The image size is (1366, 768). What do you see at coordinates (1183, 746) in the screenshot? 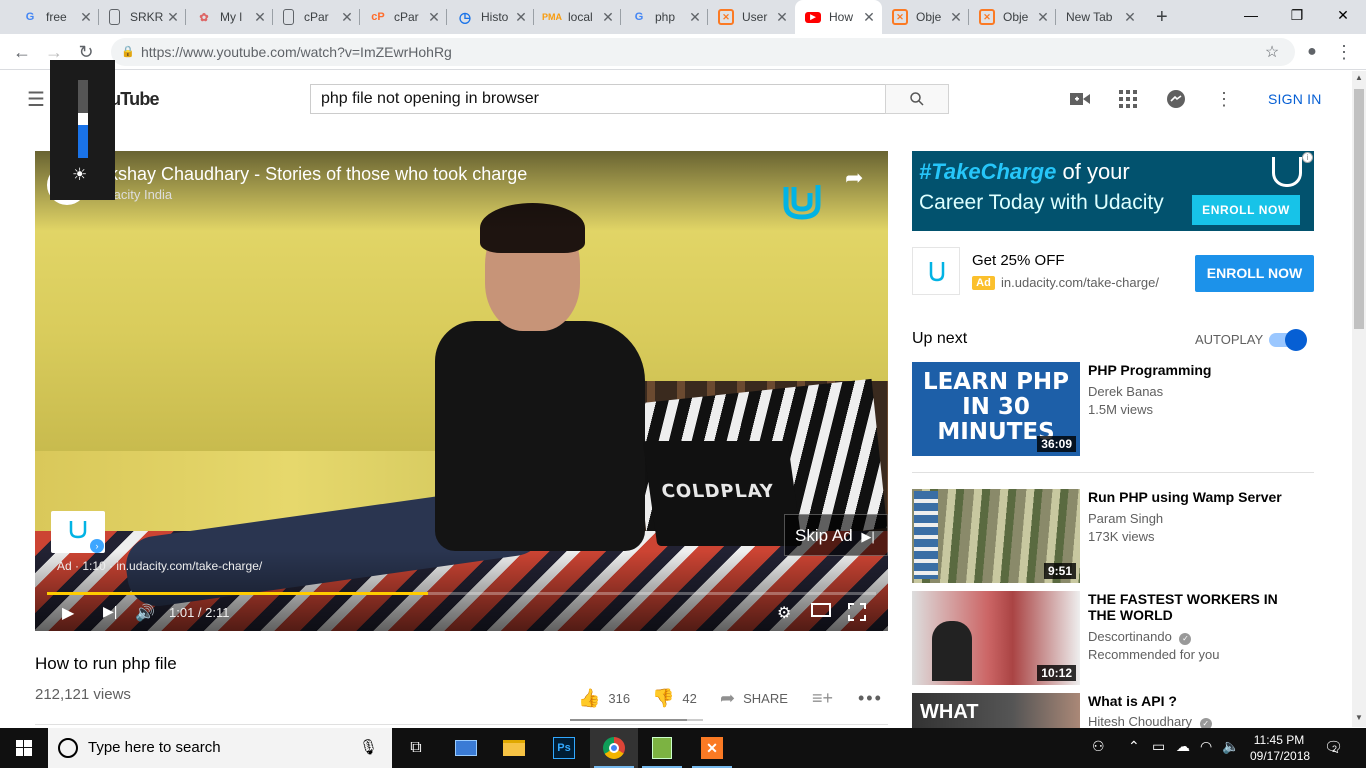
I see `onedrive-cloud-icon: ☁` at bounding box center [1183, 746].